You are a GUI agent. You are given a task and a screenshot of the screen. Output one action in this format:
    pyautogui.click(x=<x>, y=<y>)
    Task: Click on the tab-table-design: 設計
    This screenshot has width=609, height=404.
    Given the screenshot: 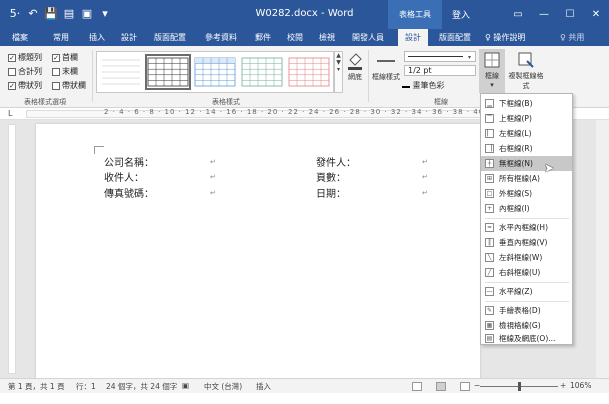 What is the action you would take?
    pyautogui.click(x=413, y=37)
    